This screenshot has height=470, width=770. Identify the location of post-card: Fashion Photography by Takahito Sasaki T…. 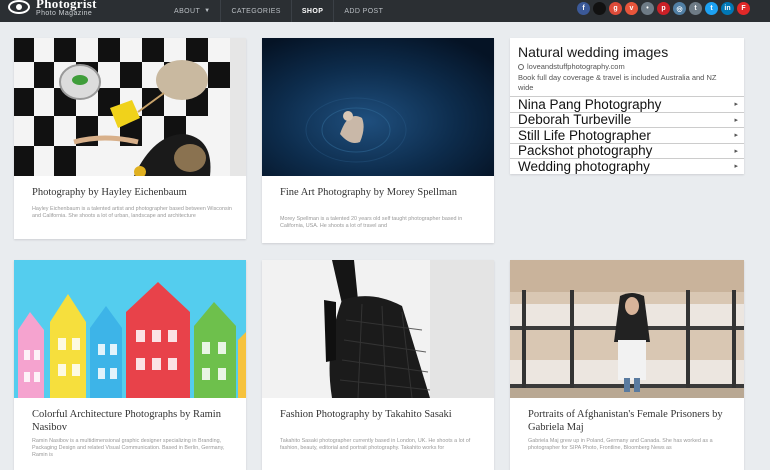
(378, 365).